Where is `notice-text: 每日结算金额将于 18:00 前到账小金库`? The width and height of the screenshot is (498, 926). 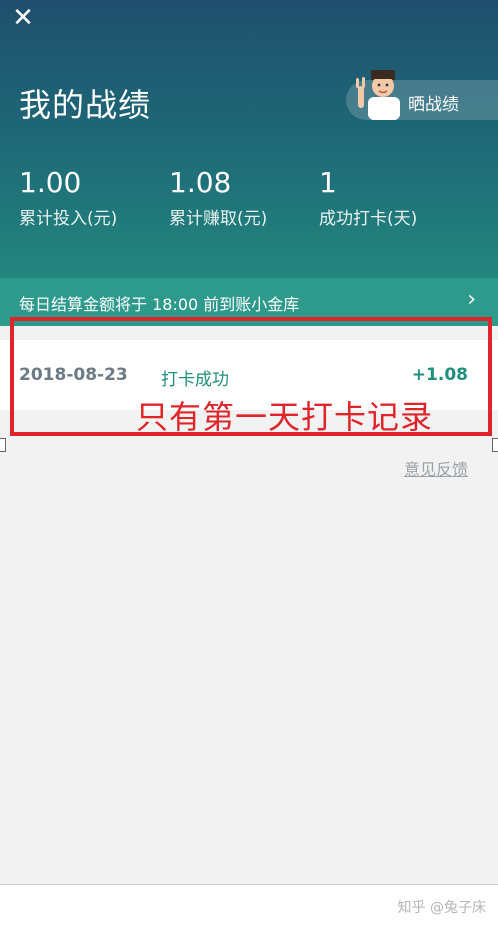 notice-text: 每日结算金额将于 18:00 前到账小金库 is located at coordinates (159, 304).